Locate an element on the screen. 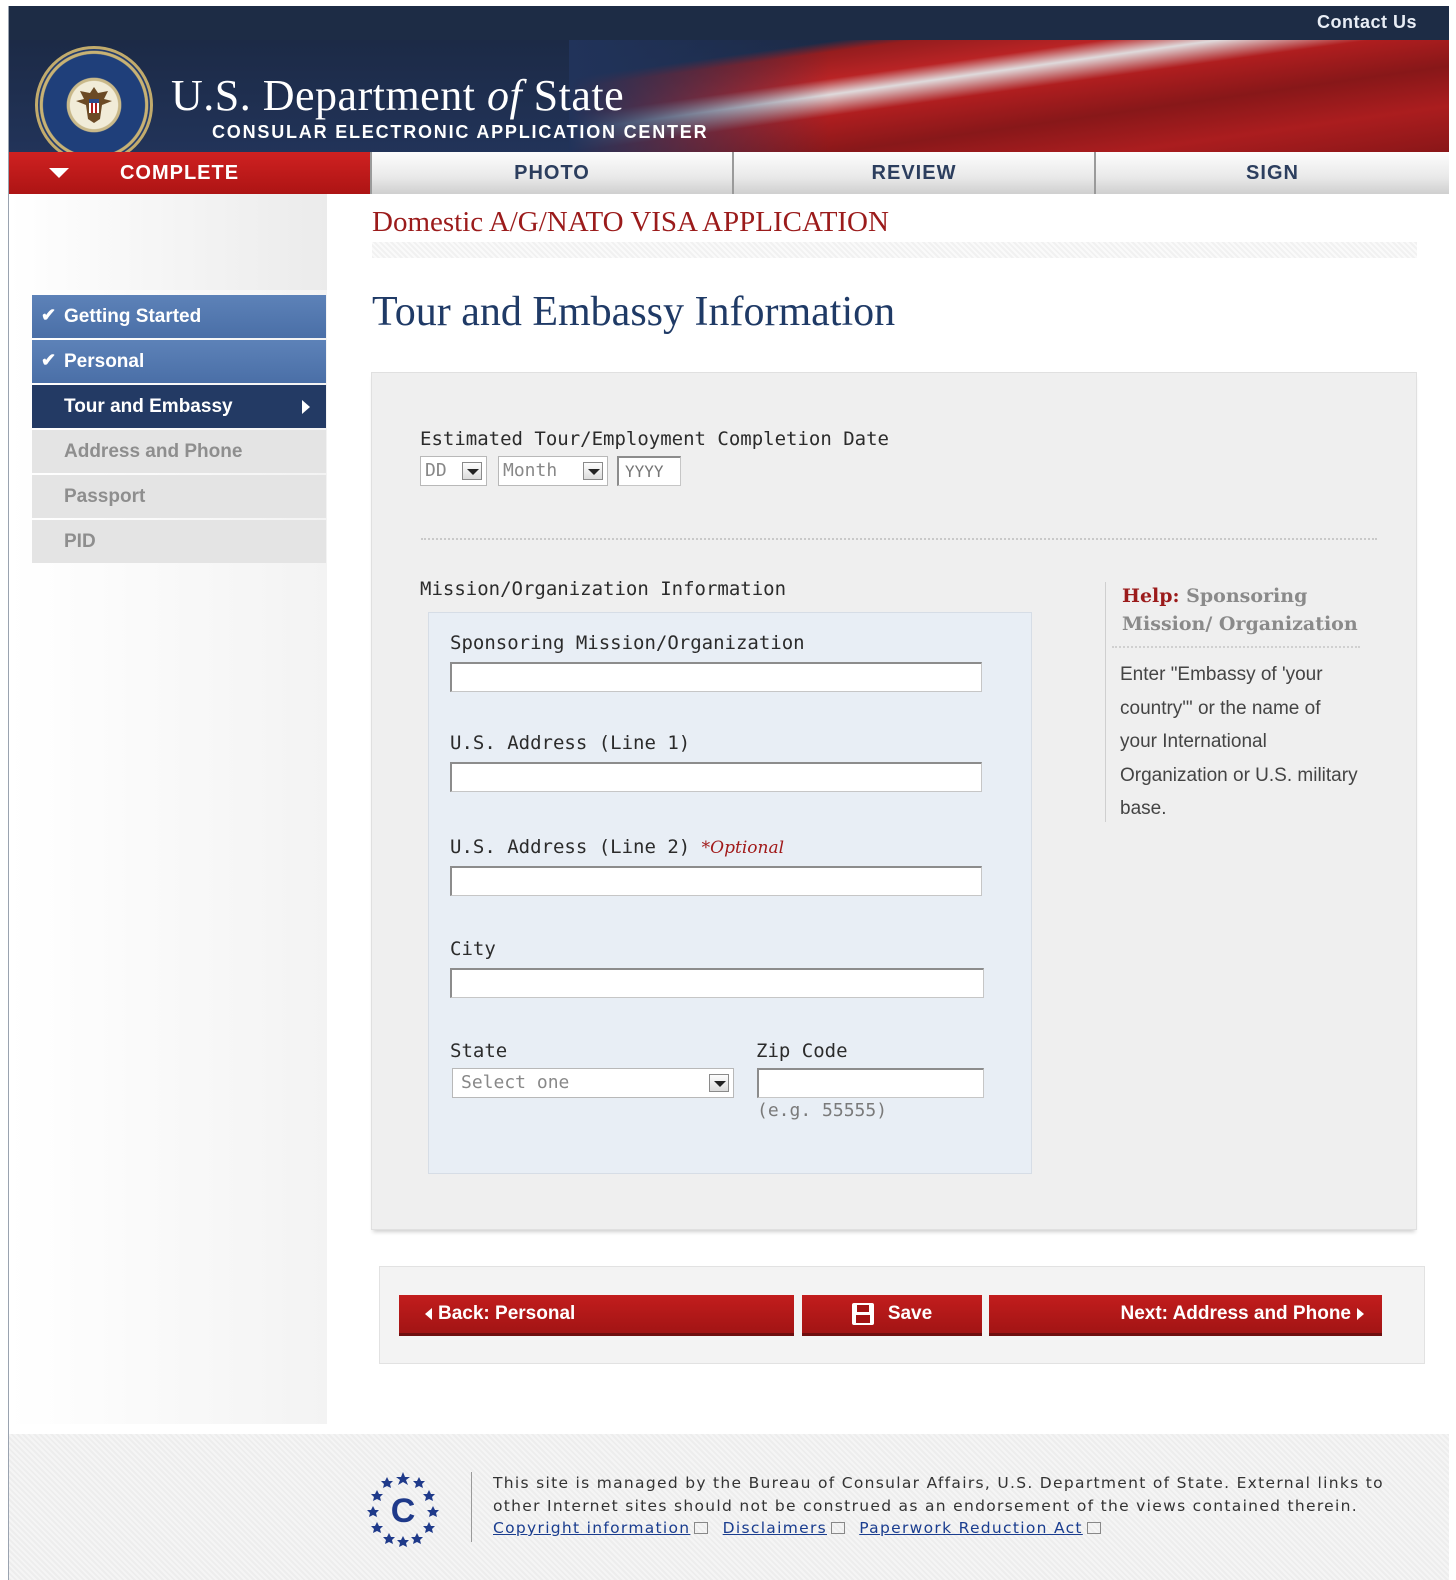  heading-divider is located at coordinates (894, 250).